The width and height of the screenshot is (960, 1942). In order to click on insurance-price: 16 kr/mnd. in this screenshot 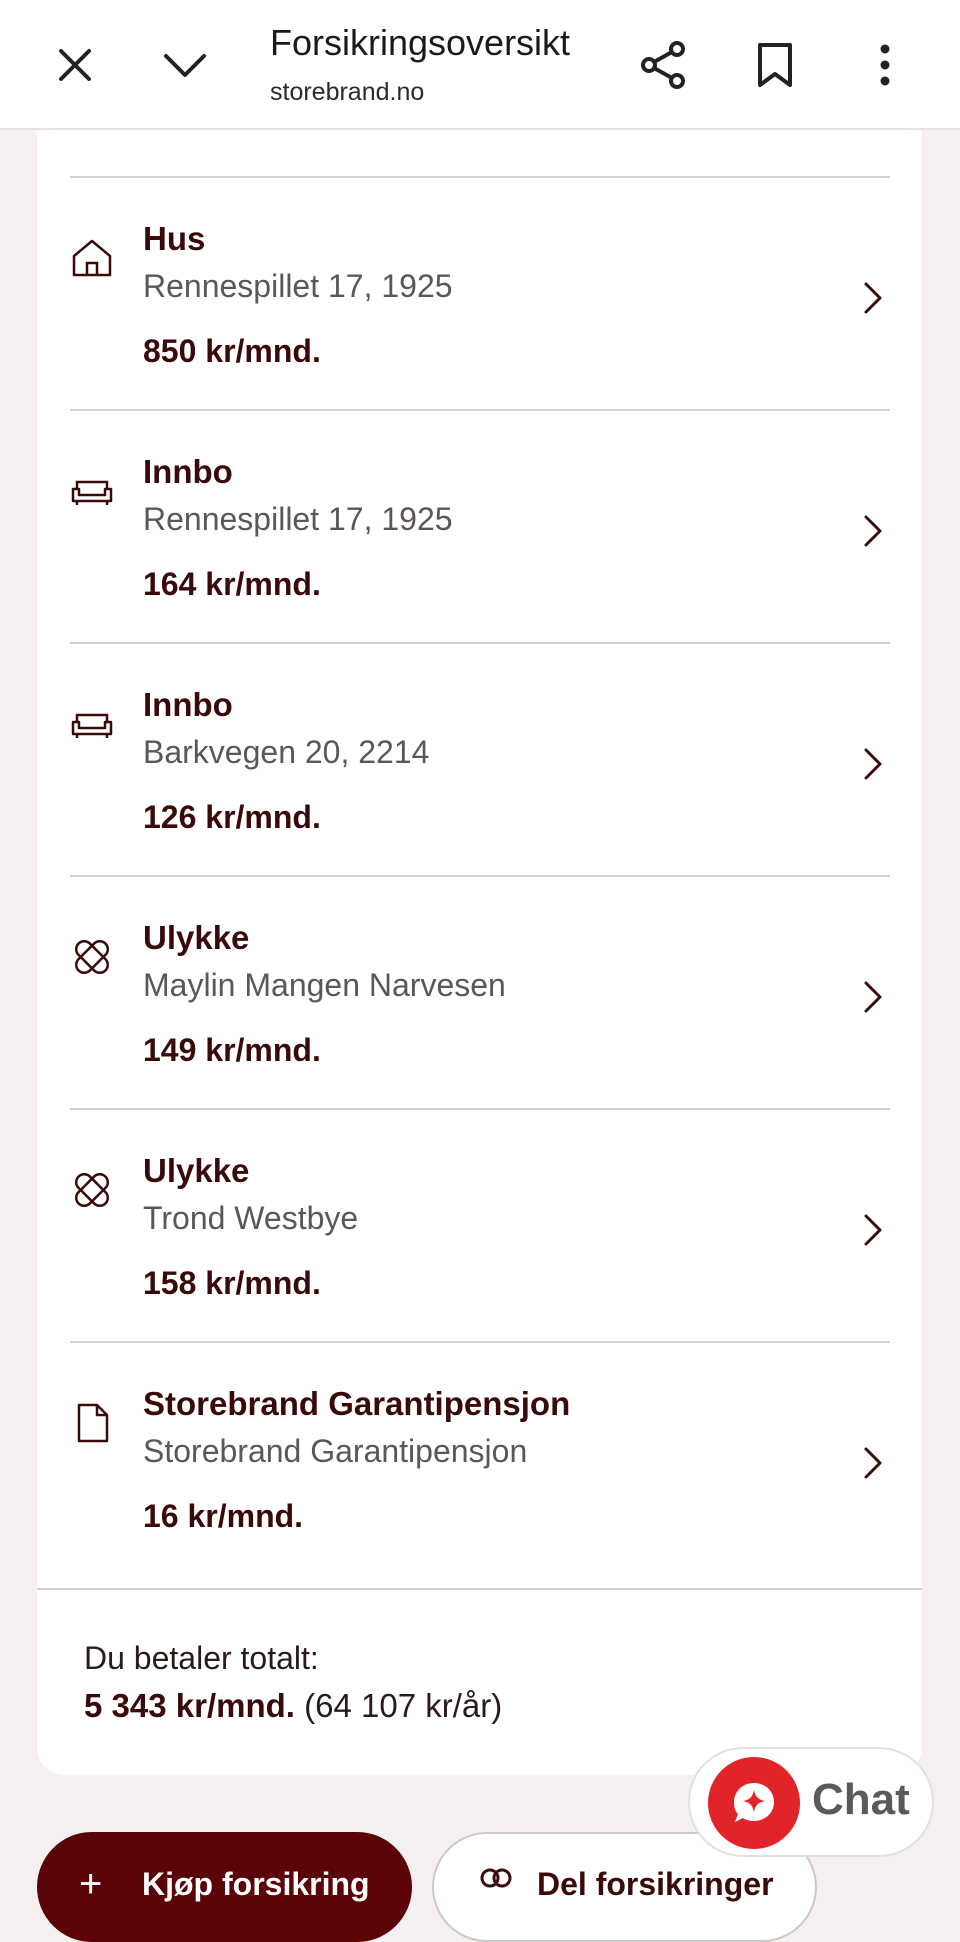, I will do `click(223, 1516)`.